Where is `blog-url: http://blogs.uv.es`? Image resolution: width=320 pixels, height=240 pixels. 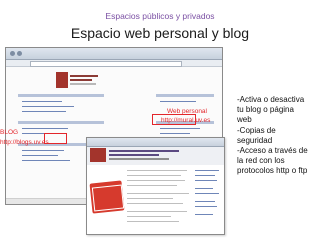 blog-url: http://blogs.uv.es is located at coordinates (24, 142).